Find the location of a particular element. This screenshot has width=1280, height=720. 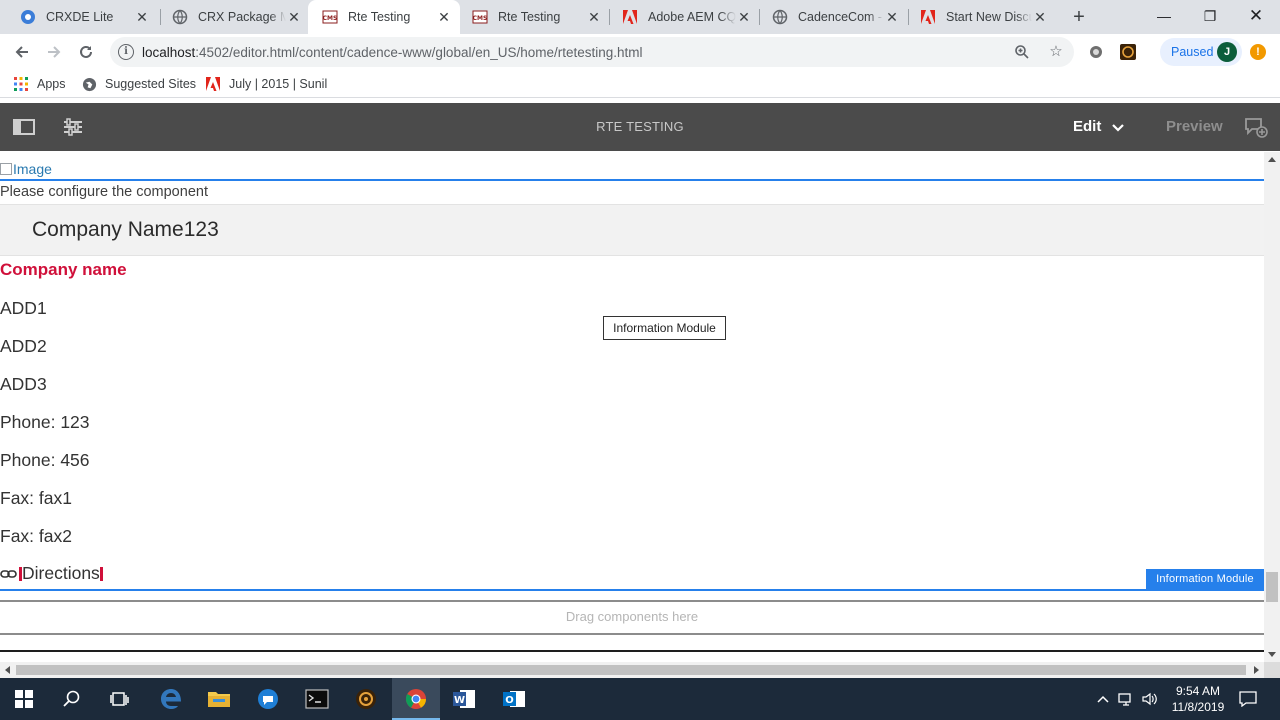

scroll-right-arrow-icon is located at coordinates (1256, 670).